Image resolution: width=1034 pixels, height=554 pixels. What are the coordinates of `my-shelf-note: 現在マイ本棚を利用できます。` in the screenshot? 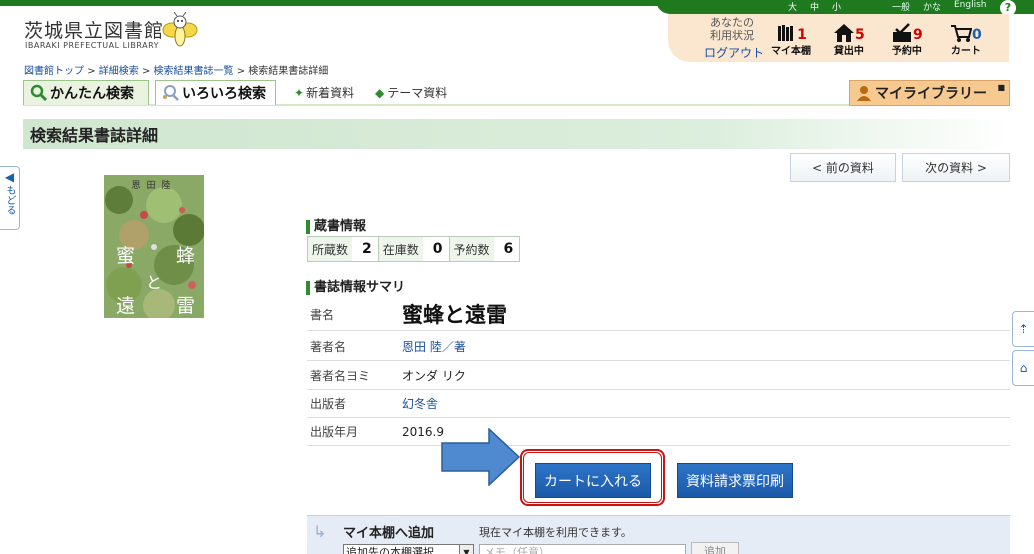 It's located at (555, 532).